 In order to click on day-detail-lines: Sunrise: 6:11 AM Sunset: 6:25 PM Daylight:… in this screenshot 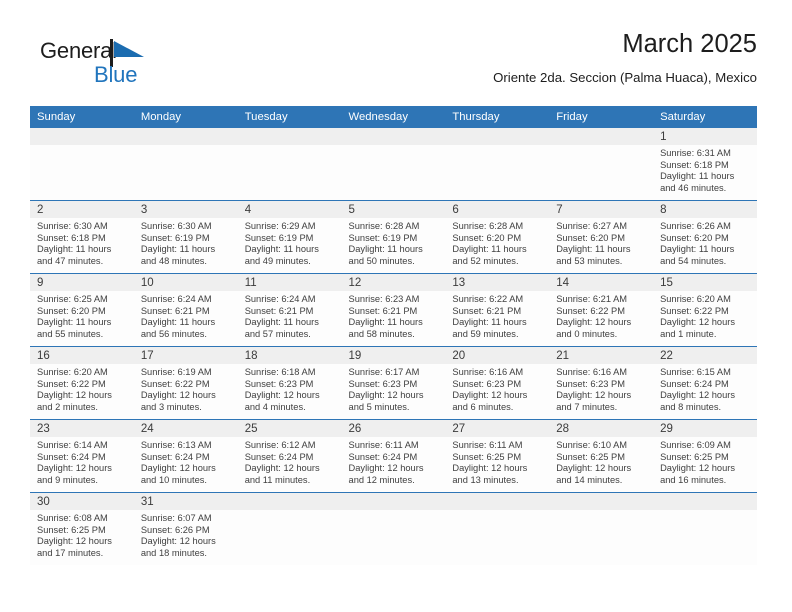, I will do `click(497, 461)`.